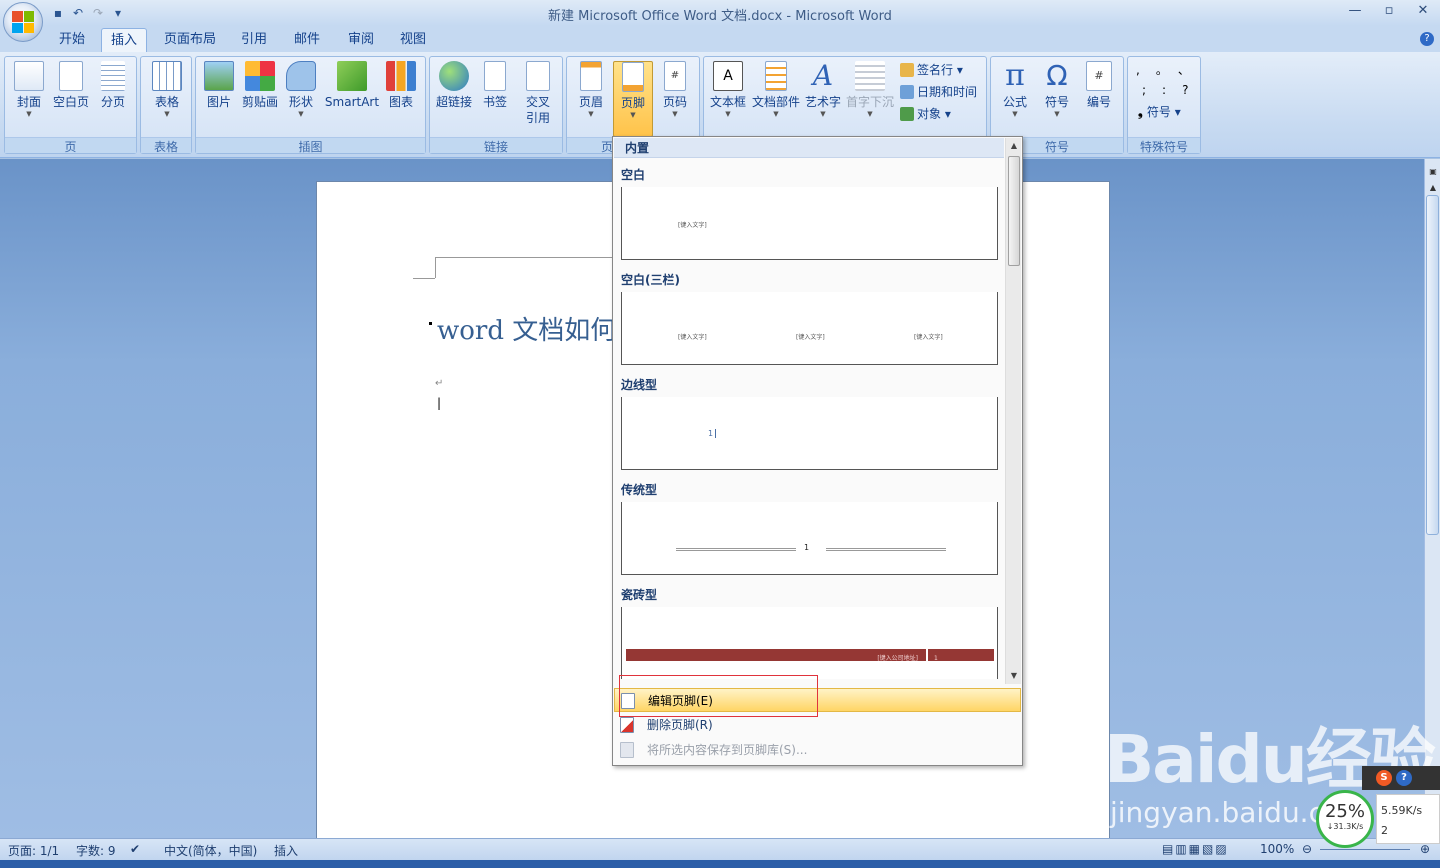 The width and height of the screenshot is (1440, 868). Describe the element at coordinates (1015, 75) in the screenshot. I see `pi-icon: π` at that location.